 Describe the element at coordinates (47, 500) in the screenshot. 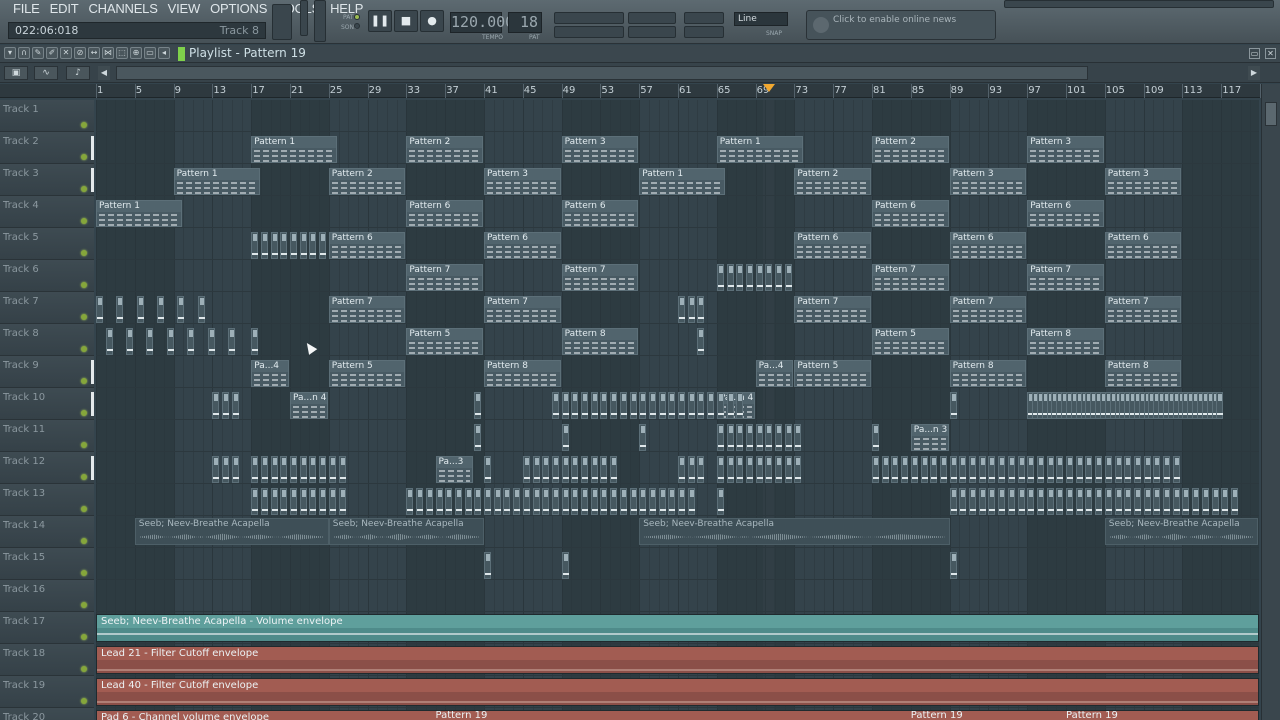

I see `track-header: Track 13` at that location.